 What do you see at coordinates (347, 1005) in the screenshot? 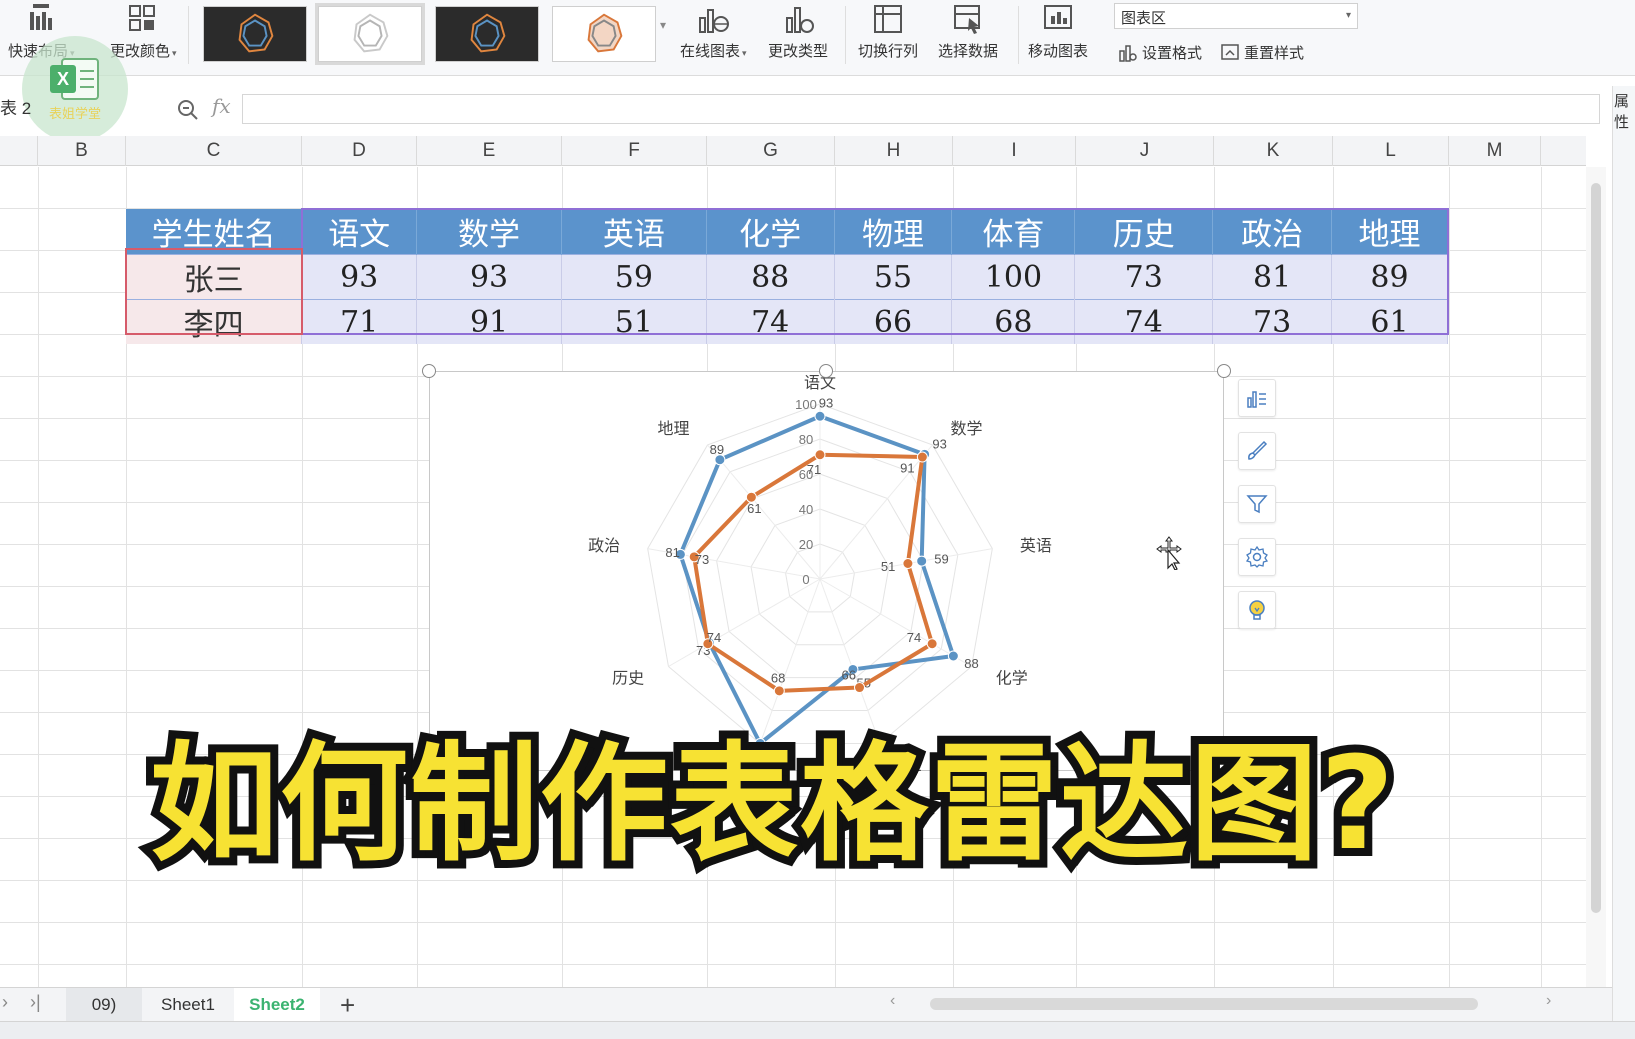
I see `add-sheet-button: +` at bounding box center [347, 1005].